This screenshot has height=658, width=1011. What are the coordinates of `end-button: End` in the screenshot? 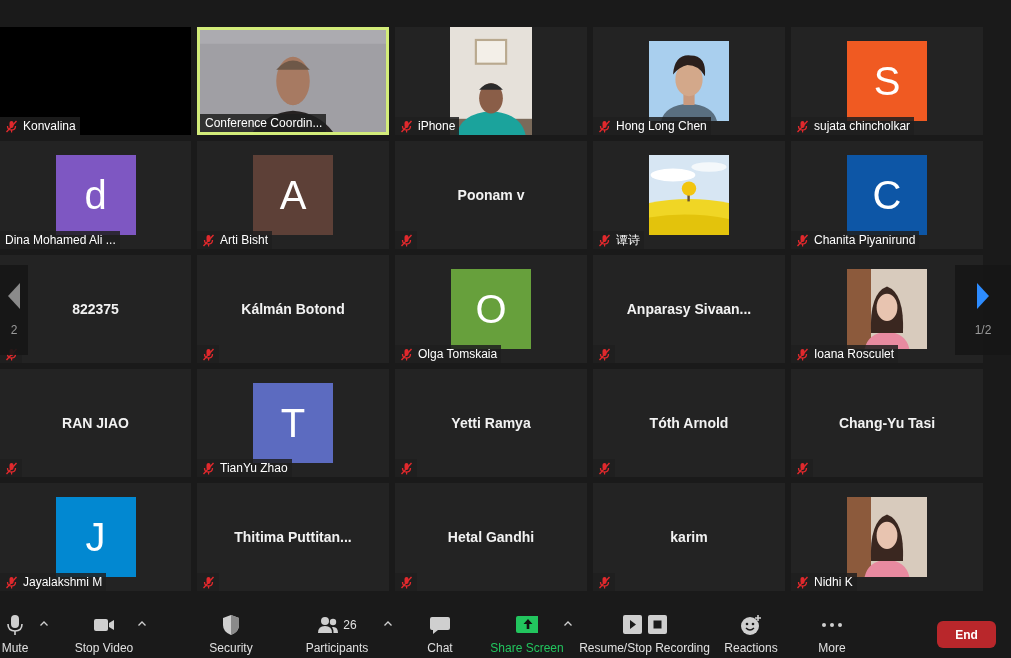 It's located at (966, 634).